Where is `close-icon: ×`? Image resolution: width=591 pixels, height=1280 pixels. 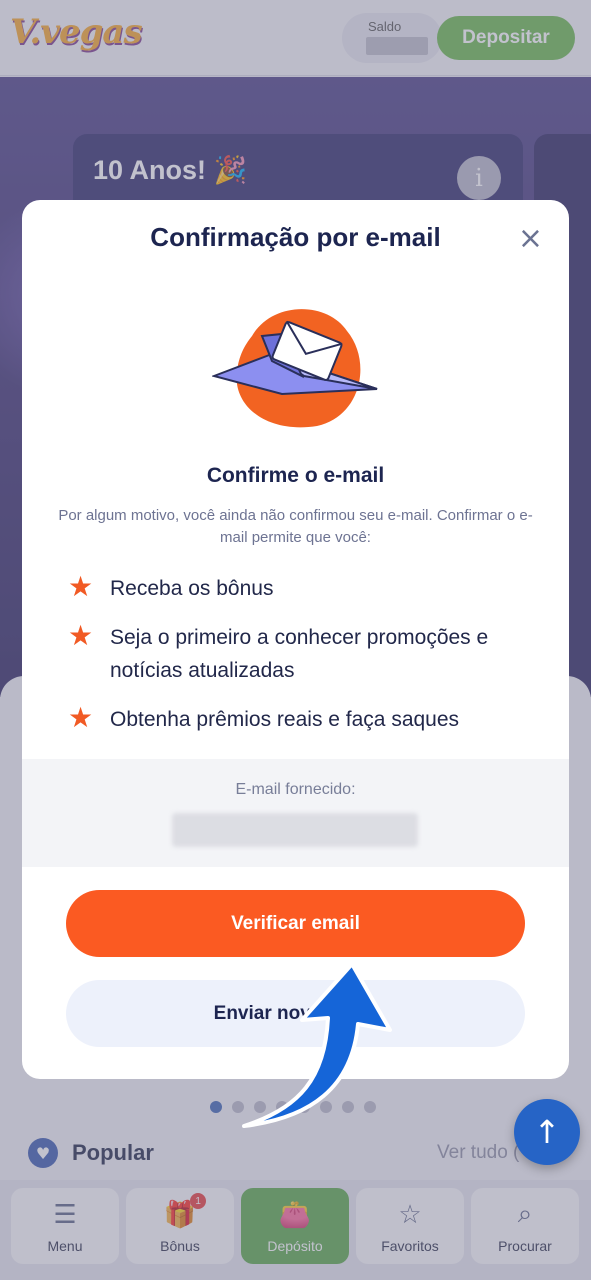 close-icon: × is located at coordinates (530, 239).